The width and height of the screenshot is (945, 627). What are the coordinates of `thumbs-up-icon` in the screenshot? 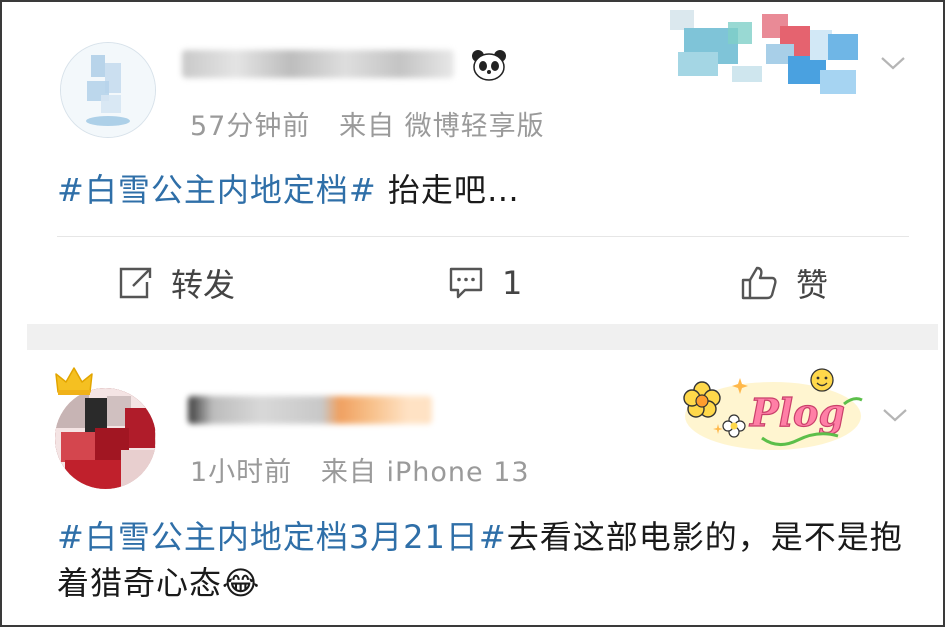 It's located at (759, 283).